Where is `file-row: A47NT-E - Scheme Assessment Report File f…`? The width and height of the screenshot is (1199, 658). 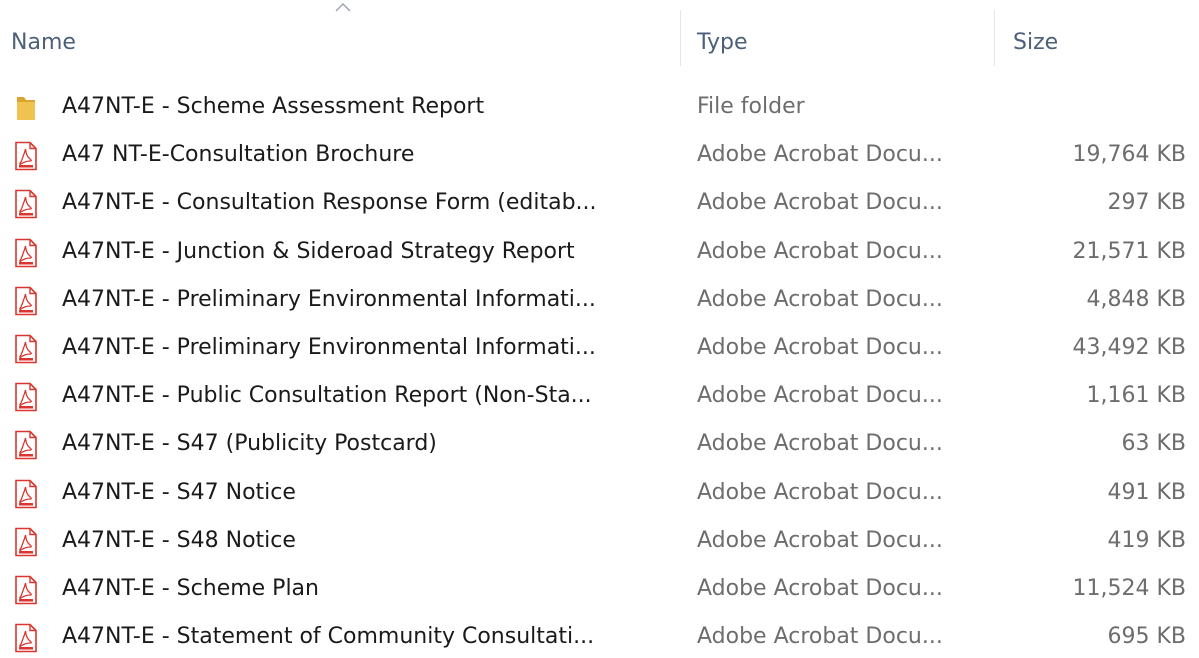 file-row: A47NT-E - Scheme Assessment Report File f… is located at coordinates (599, 108).